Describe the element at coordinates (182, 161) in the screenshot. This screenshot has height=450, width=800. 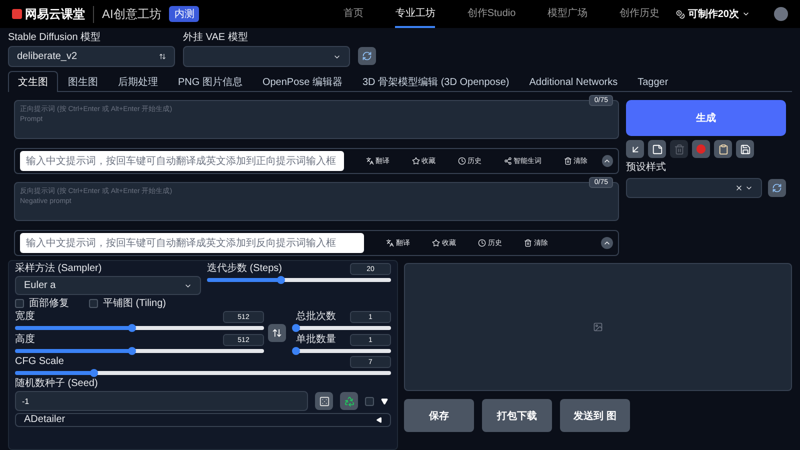
I see `chinese-prompt-field: 输入中文提示词，按回车键可自动翻译成英文添加到正向提示词输入框` at that location.